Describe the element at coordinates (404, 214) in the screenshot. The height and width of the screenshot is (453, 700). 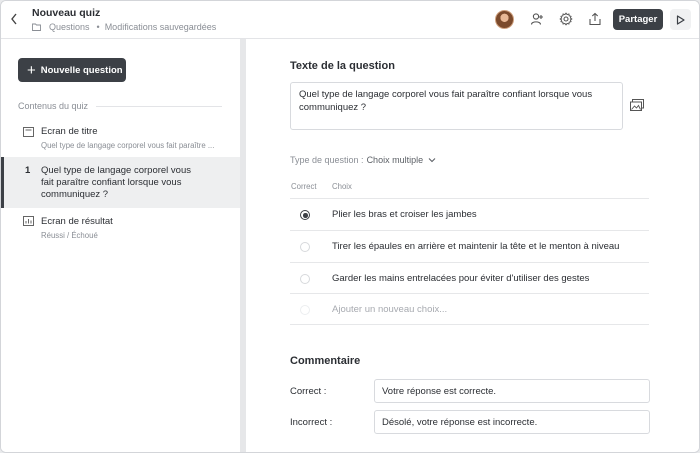
I see `choice-text: Plier les bras et croiser les jambes` at that location.